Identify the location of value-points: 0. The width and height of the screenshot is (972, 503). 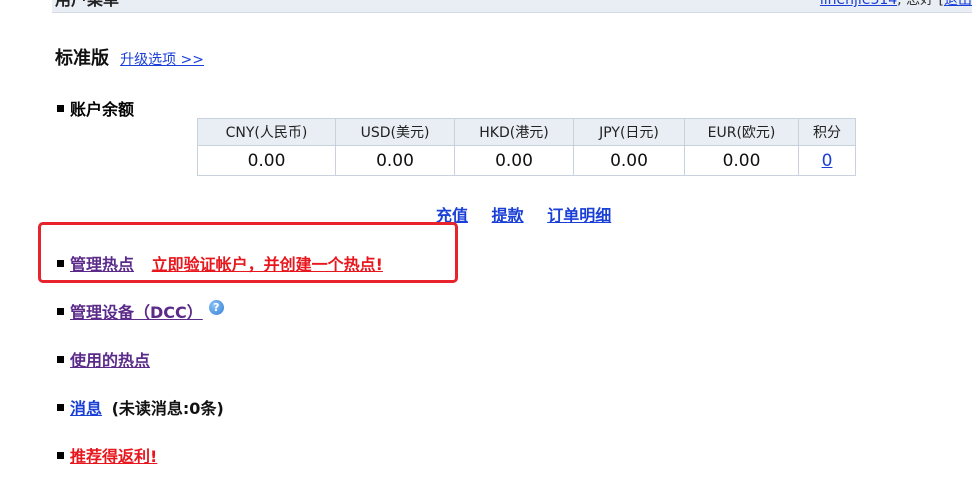
(827, 160).